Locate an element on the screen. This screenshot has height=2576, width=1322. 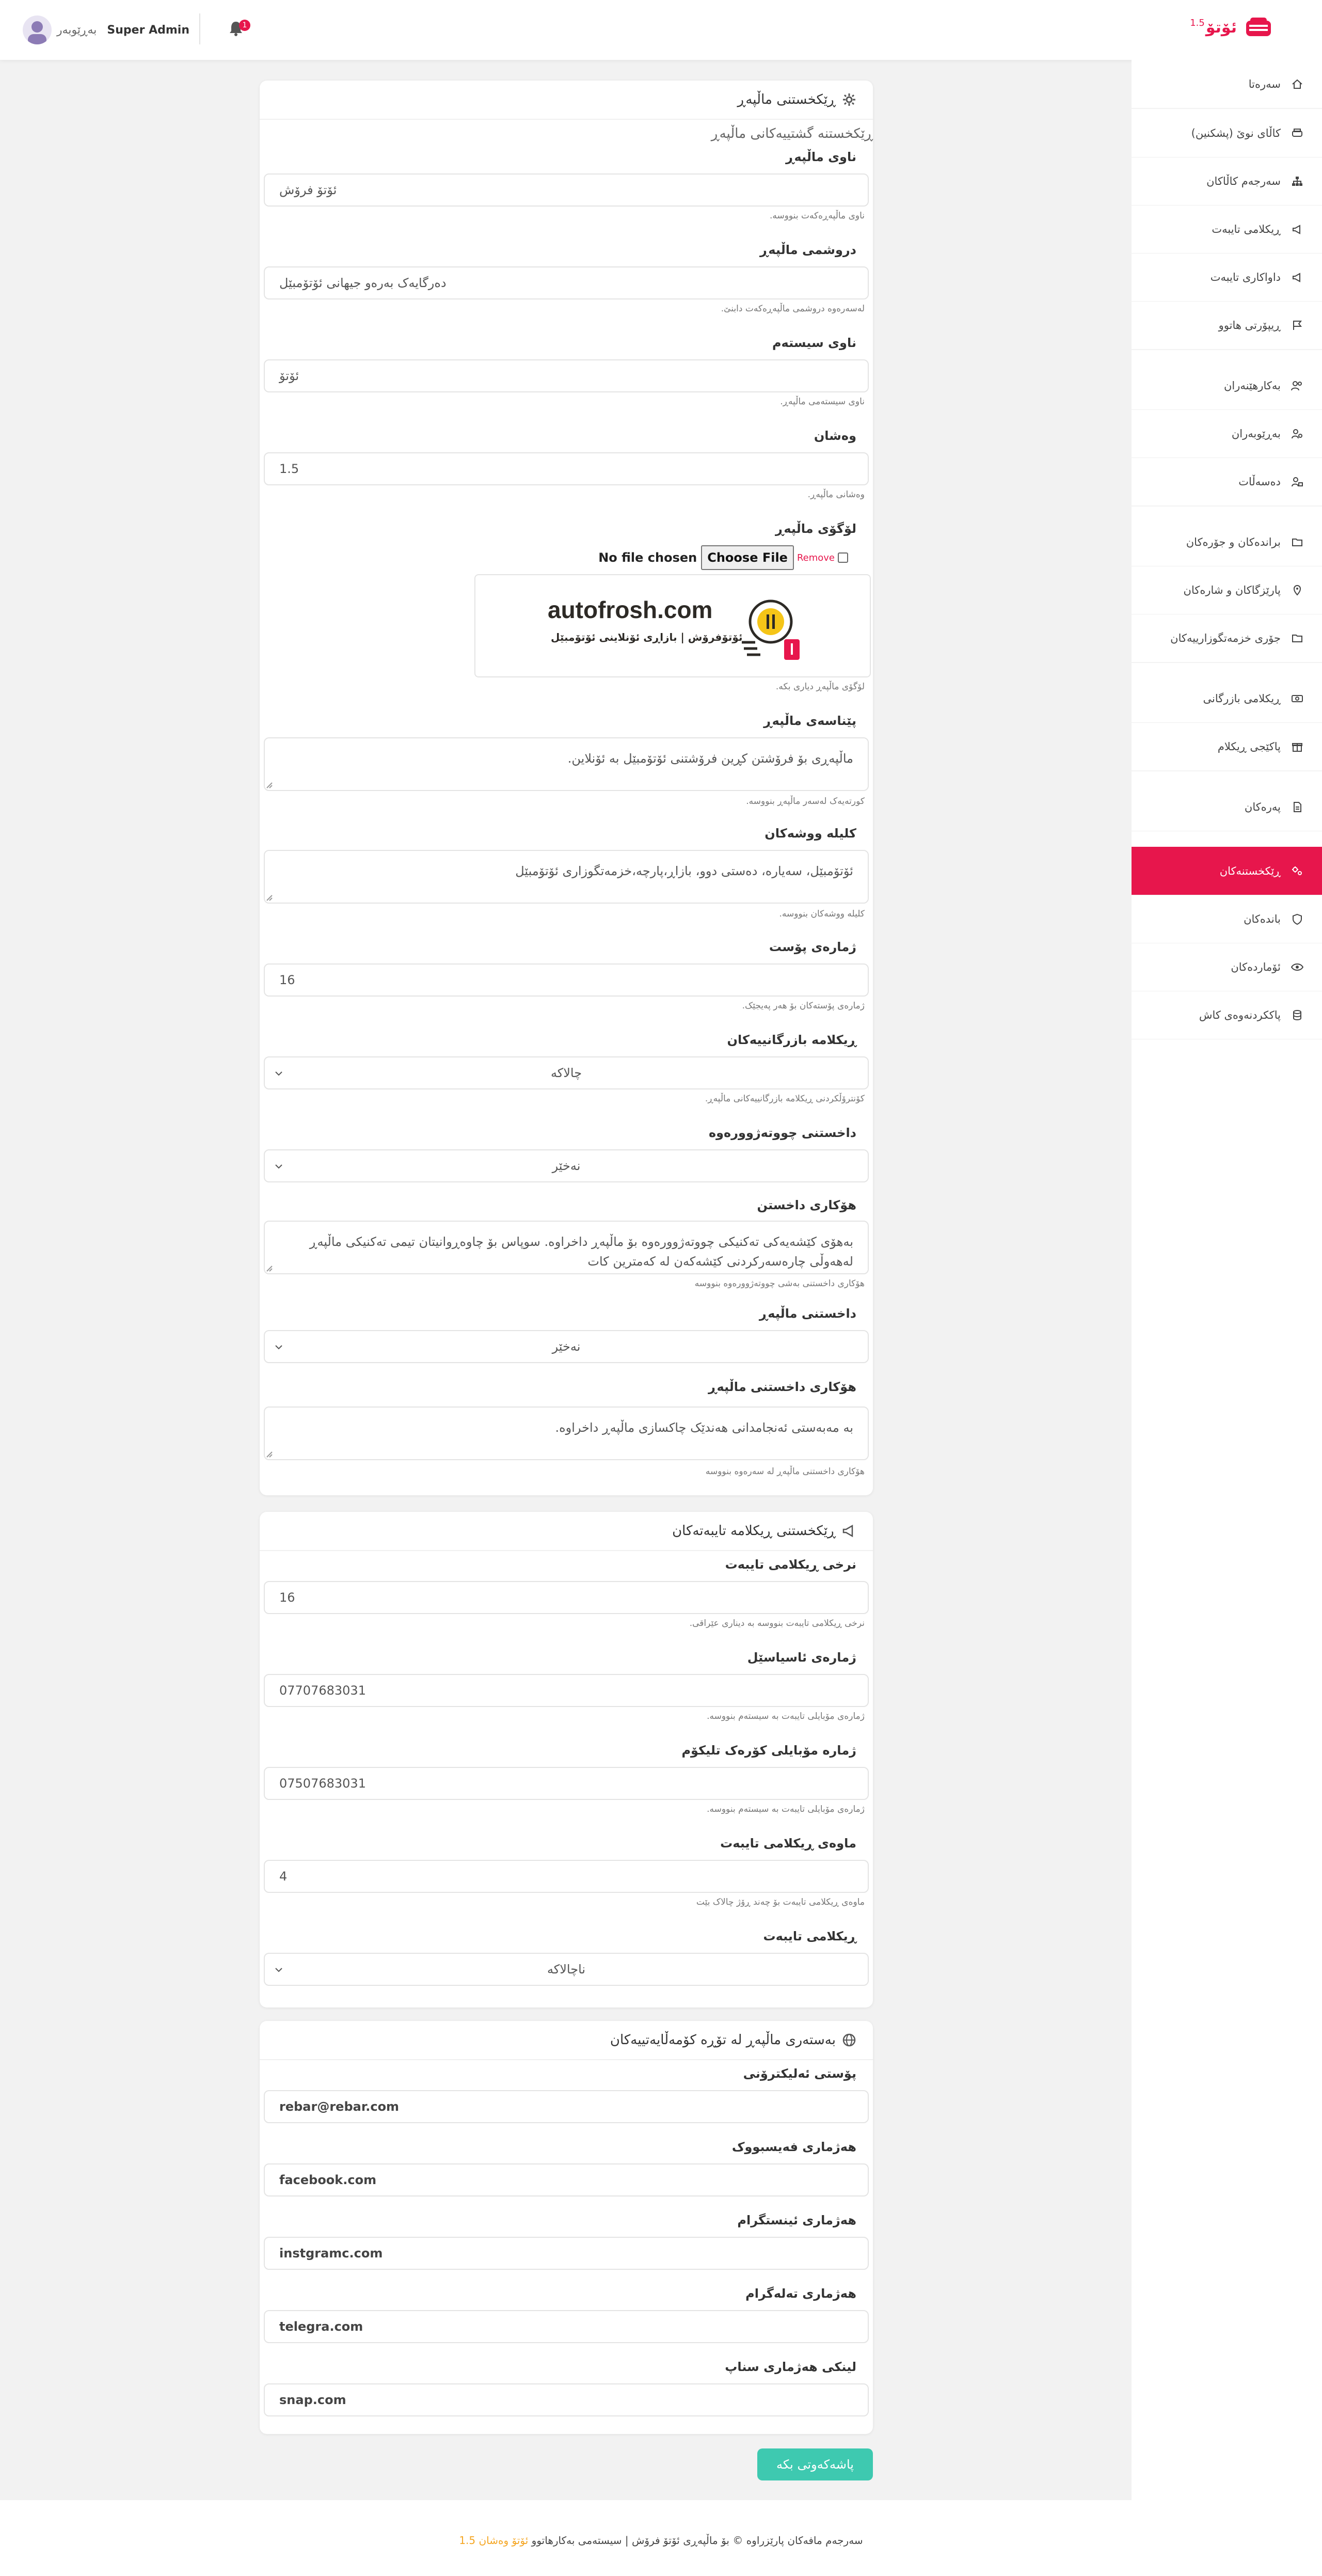
sidebar-item-label: بەکارهێنەران is located at coordinates (1252, 386).